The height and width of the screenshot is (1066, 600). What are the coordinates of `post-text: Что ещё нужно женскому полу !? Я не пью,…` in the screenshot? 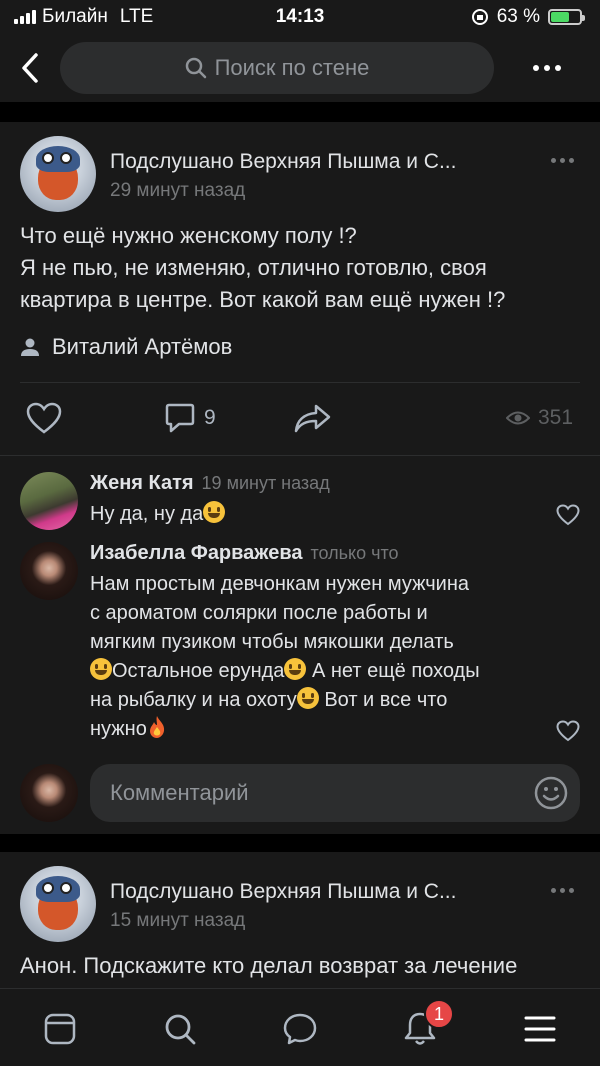 It's located at (263, 267).